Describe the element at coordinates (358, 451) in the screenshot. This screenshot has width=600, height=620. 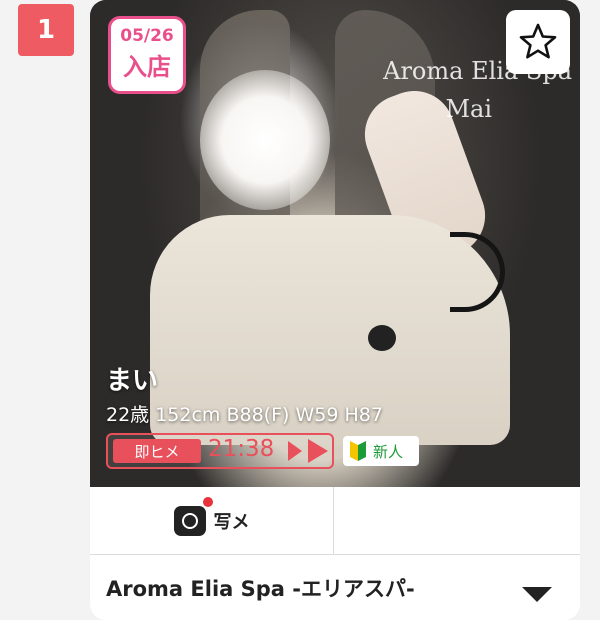
I see `beginner-mark-icon` at that location.